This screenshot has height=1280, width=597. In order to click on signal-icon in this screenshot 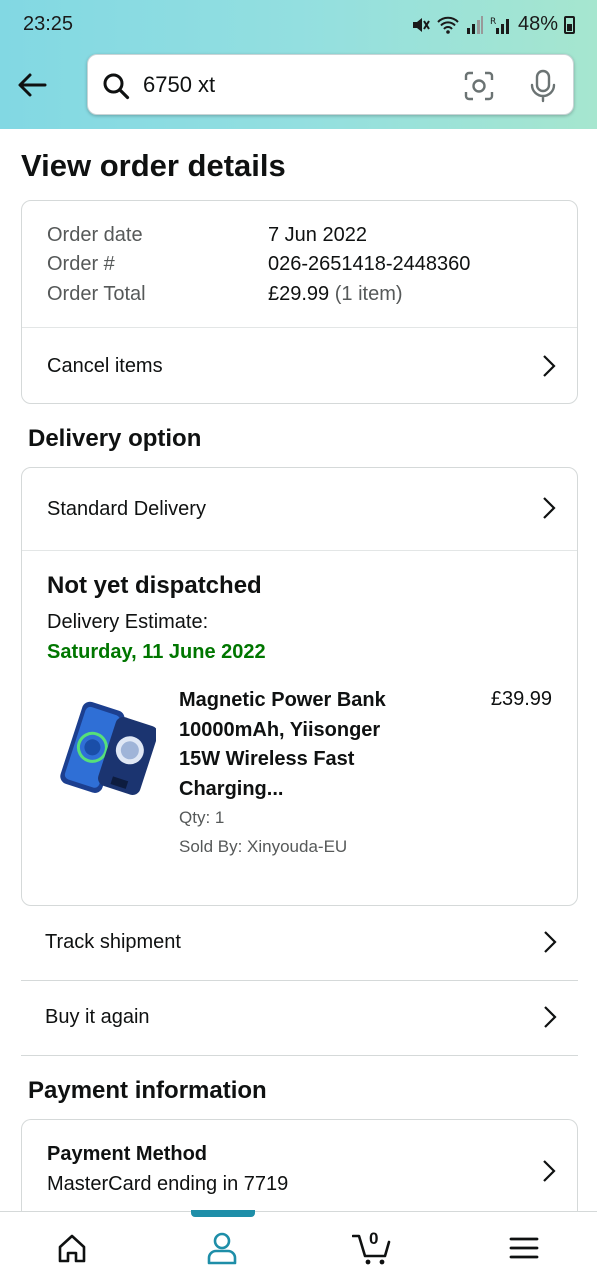, I will do `click(474, 24)`.